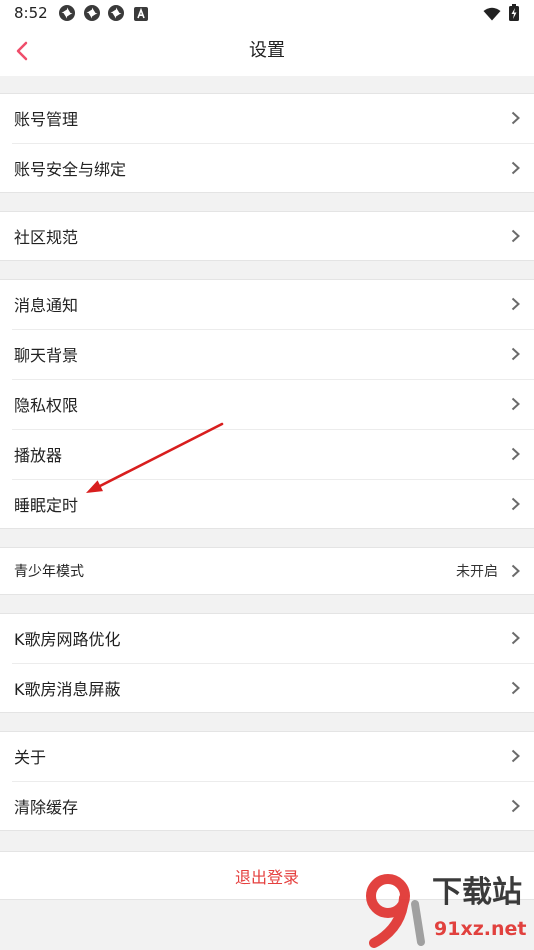 This screenshot has height=950, width=534. What do you see at coordinates (267, 168) in the screenshot?
I see `row-account-security-binding: 账号安全与绑定` at bounding box center [267, 168].